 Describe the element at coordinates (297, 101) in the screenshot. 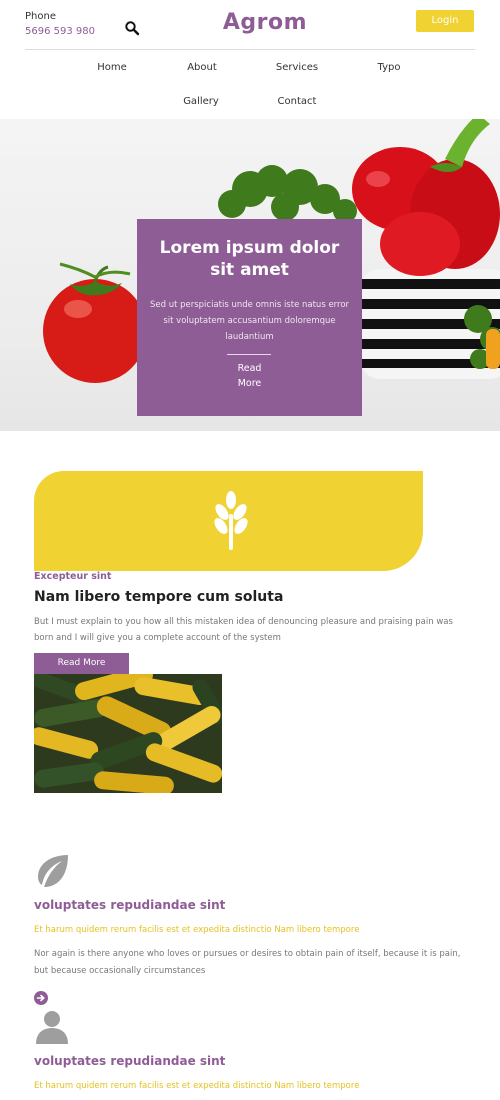

I see `nav-contact: Contact` at that location.